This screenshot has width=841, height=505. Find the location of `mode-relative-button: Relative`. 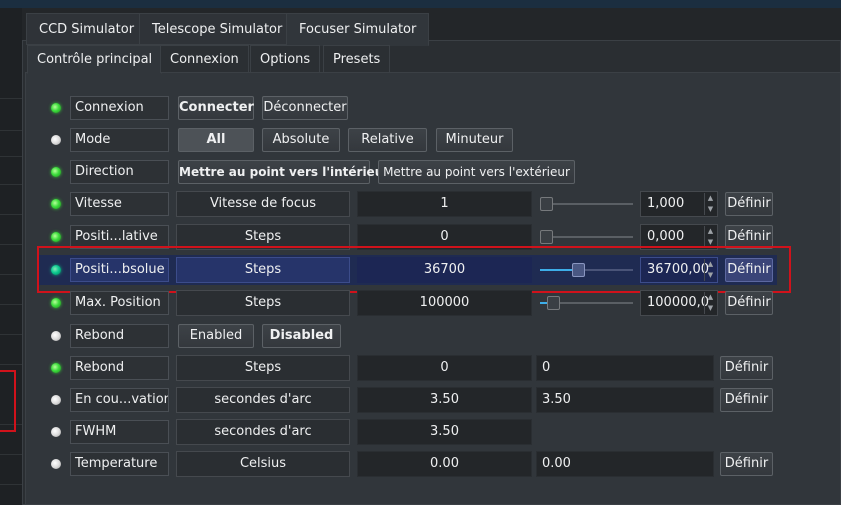

mode-relative-button: Relative is located at coordinates (387, 140).